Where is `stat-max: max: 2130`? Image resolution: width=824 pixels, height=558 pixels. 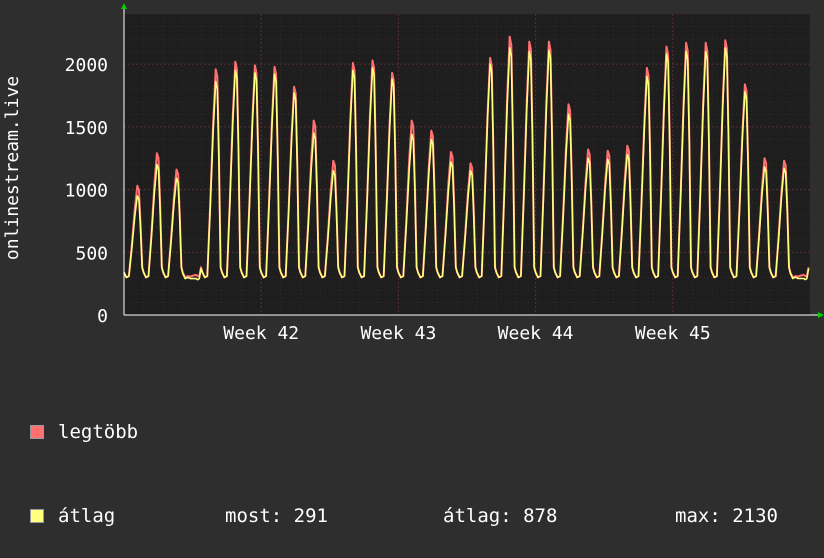
stat-max: max: 2130 is located at coordinates (726, 516).